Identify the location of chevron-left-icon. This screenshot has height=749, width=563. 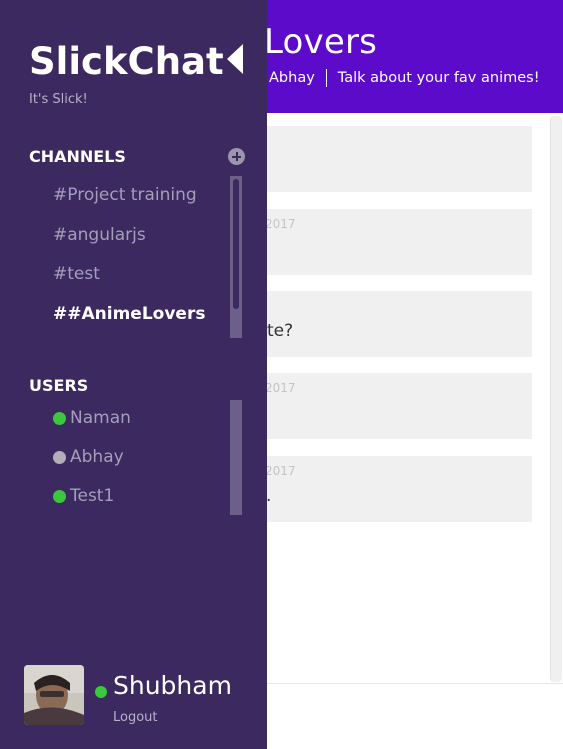
(235, 59).